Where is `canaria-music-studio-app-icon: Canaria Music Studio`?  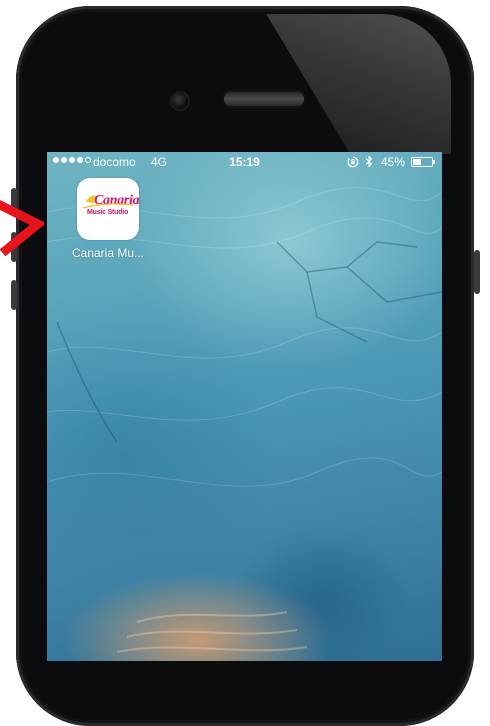
canaria-music-studio-app-icon: Canaria Music Studio is located at coordinates (108, 209).